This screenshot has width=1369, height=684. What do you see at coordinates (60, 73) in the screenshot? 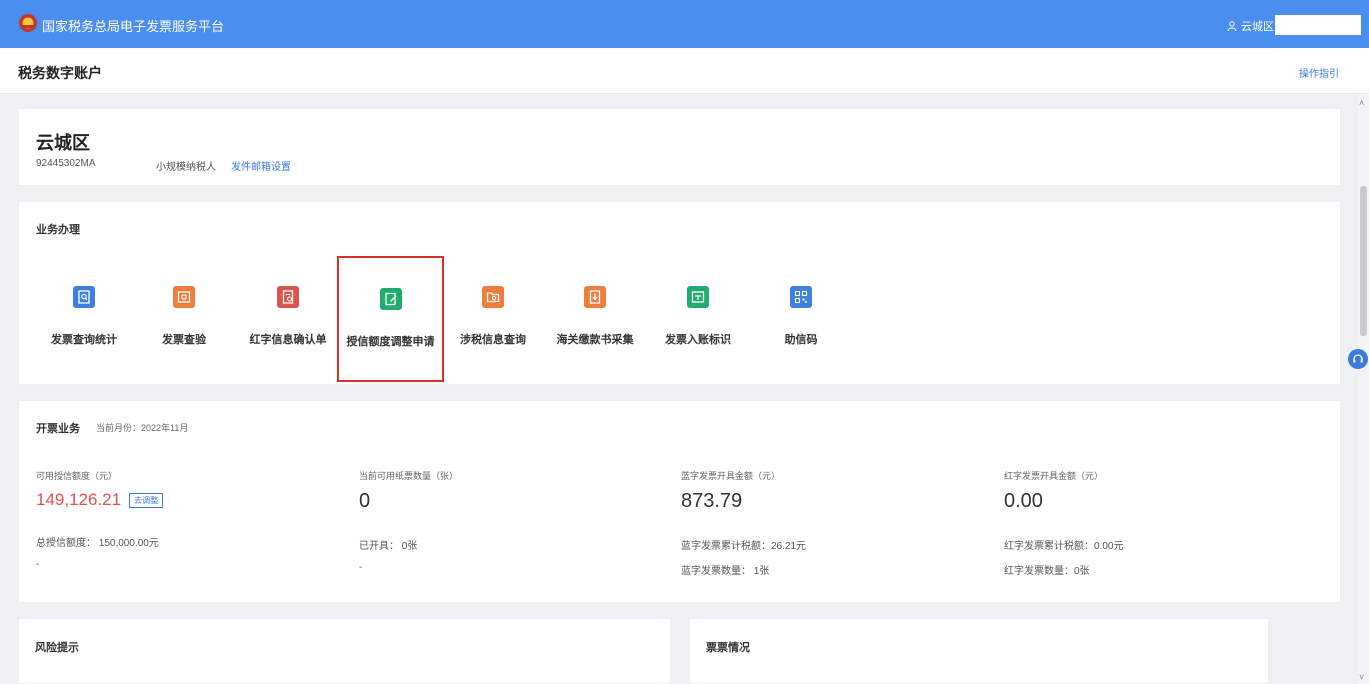
I see `page-title: 税务数字账户` at bounding box center [60, 73].